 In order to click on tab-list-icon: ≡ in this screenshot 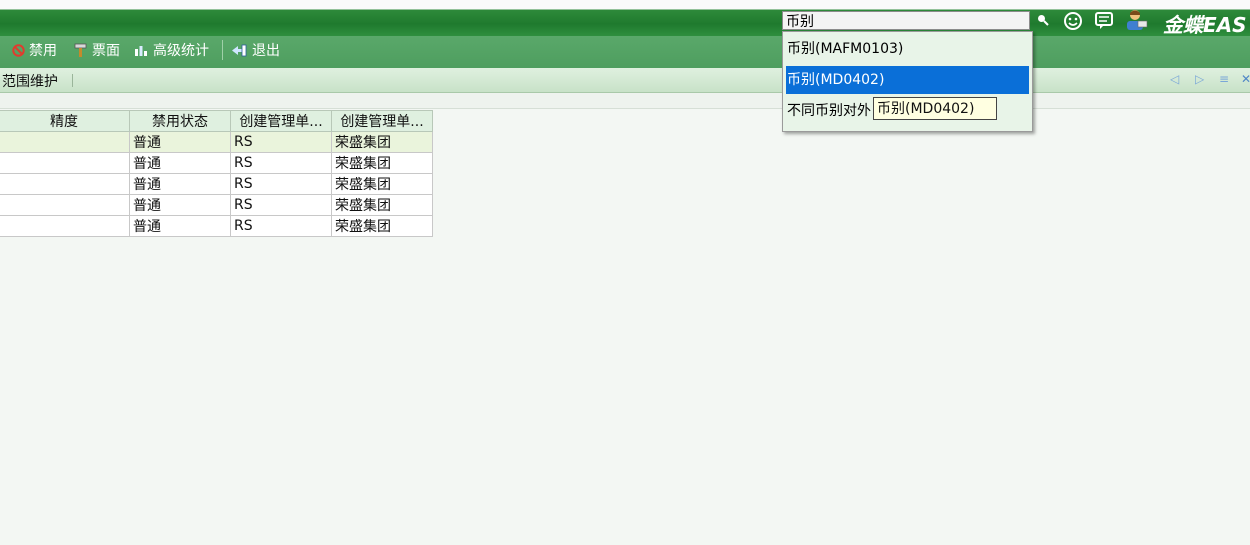, I will do `click(1224, 79)`.